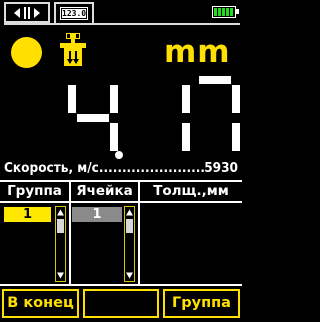 The image size is (320, 322). Describe the element at coordinates (121, 285) in the screenshot. I see `table-bottom-border` at that location.